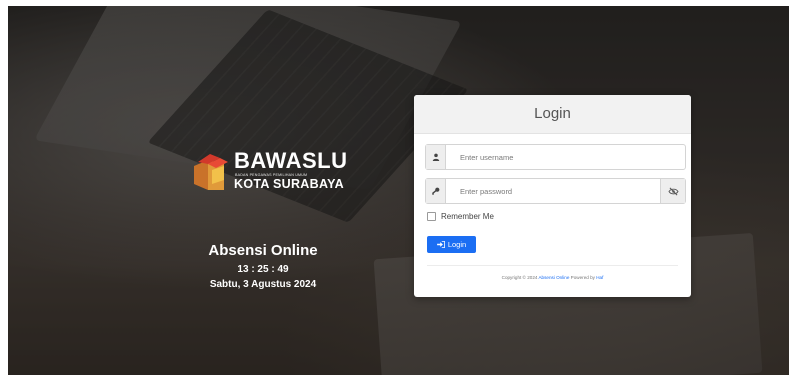 The width and height of the screenshot is (797, 381). Describe the element at coordinates (564, 157) in the screenshot. I see `username-input` at that location.